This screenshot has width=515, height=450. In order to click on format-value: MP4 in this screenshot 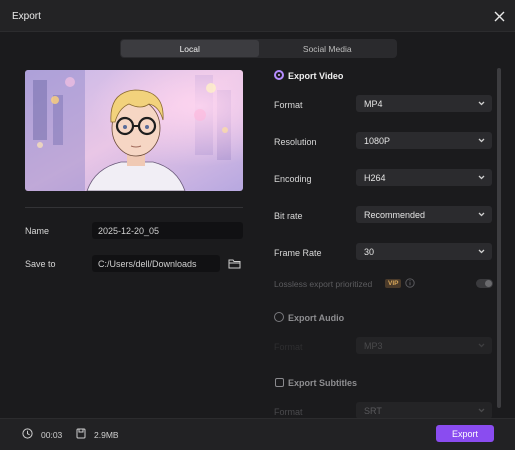, I will do `click(373, 103)`.